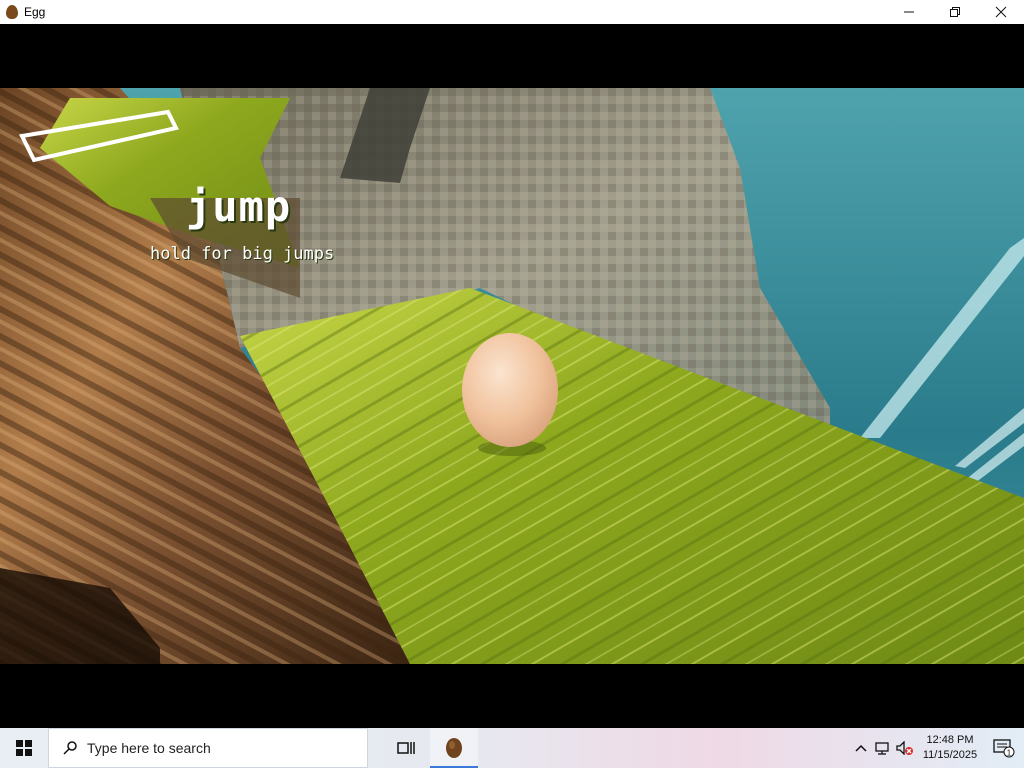 This screenshot has height=768, width=1024. What do you see at coordinates (35, 12) in the screenshot?
I see `window-title: Egg` at bounding box center [35, 12].